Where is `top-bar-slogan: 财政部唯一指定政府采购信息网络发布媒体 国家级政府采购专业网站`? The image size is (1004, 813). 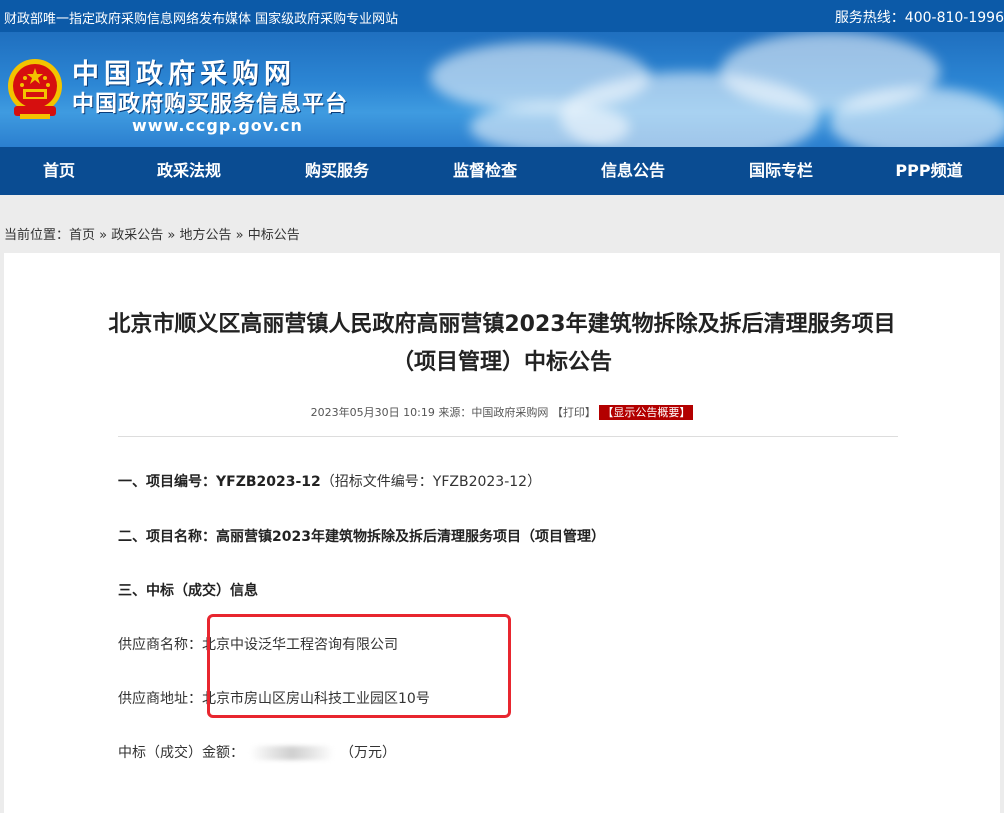 top-bar-slogan: 财政部唯一指定政府采购信息网络发布媒体 国家级政府采购专业网站 is located at coordinates (201, 19).